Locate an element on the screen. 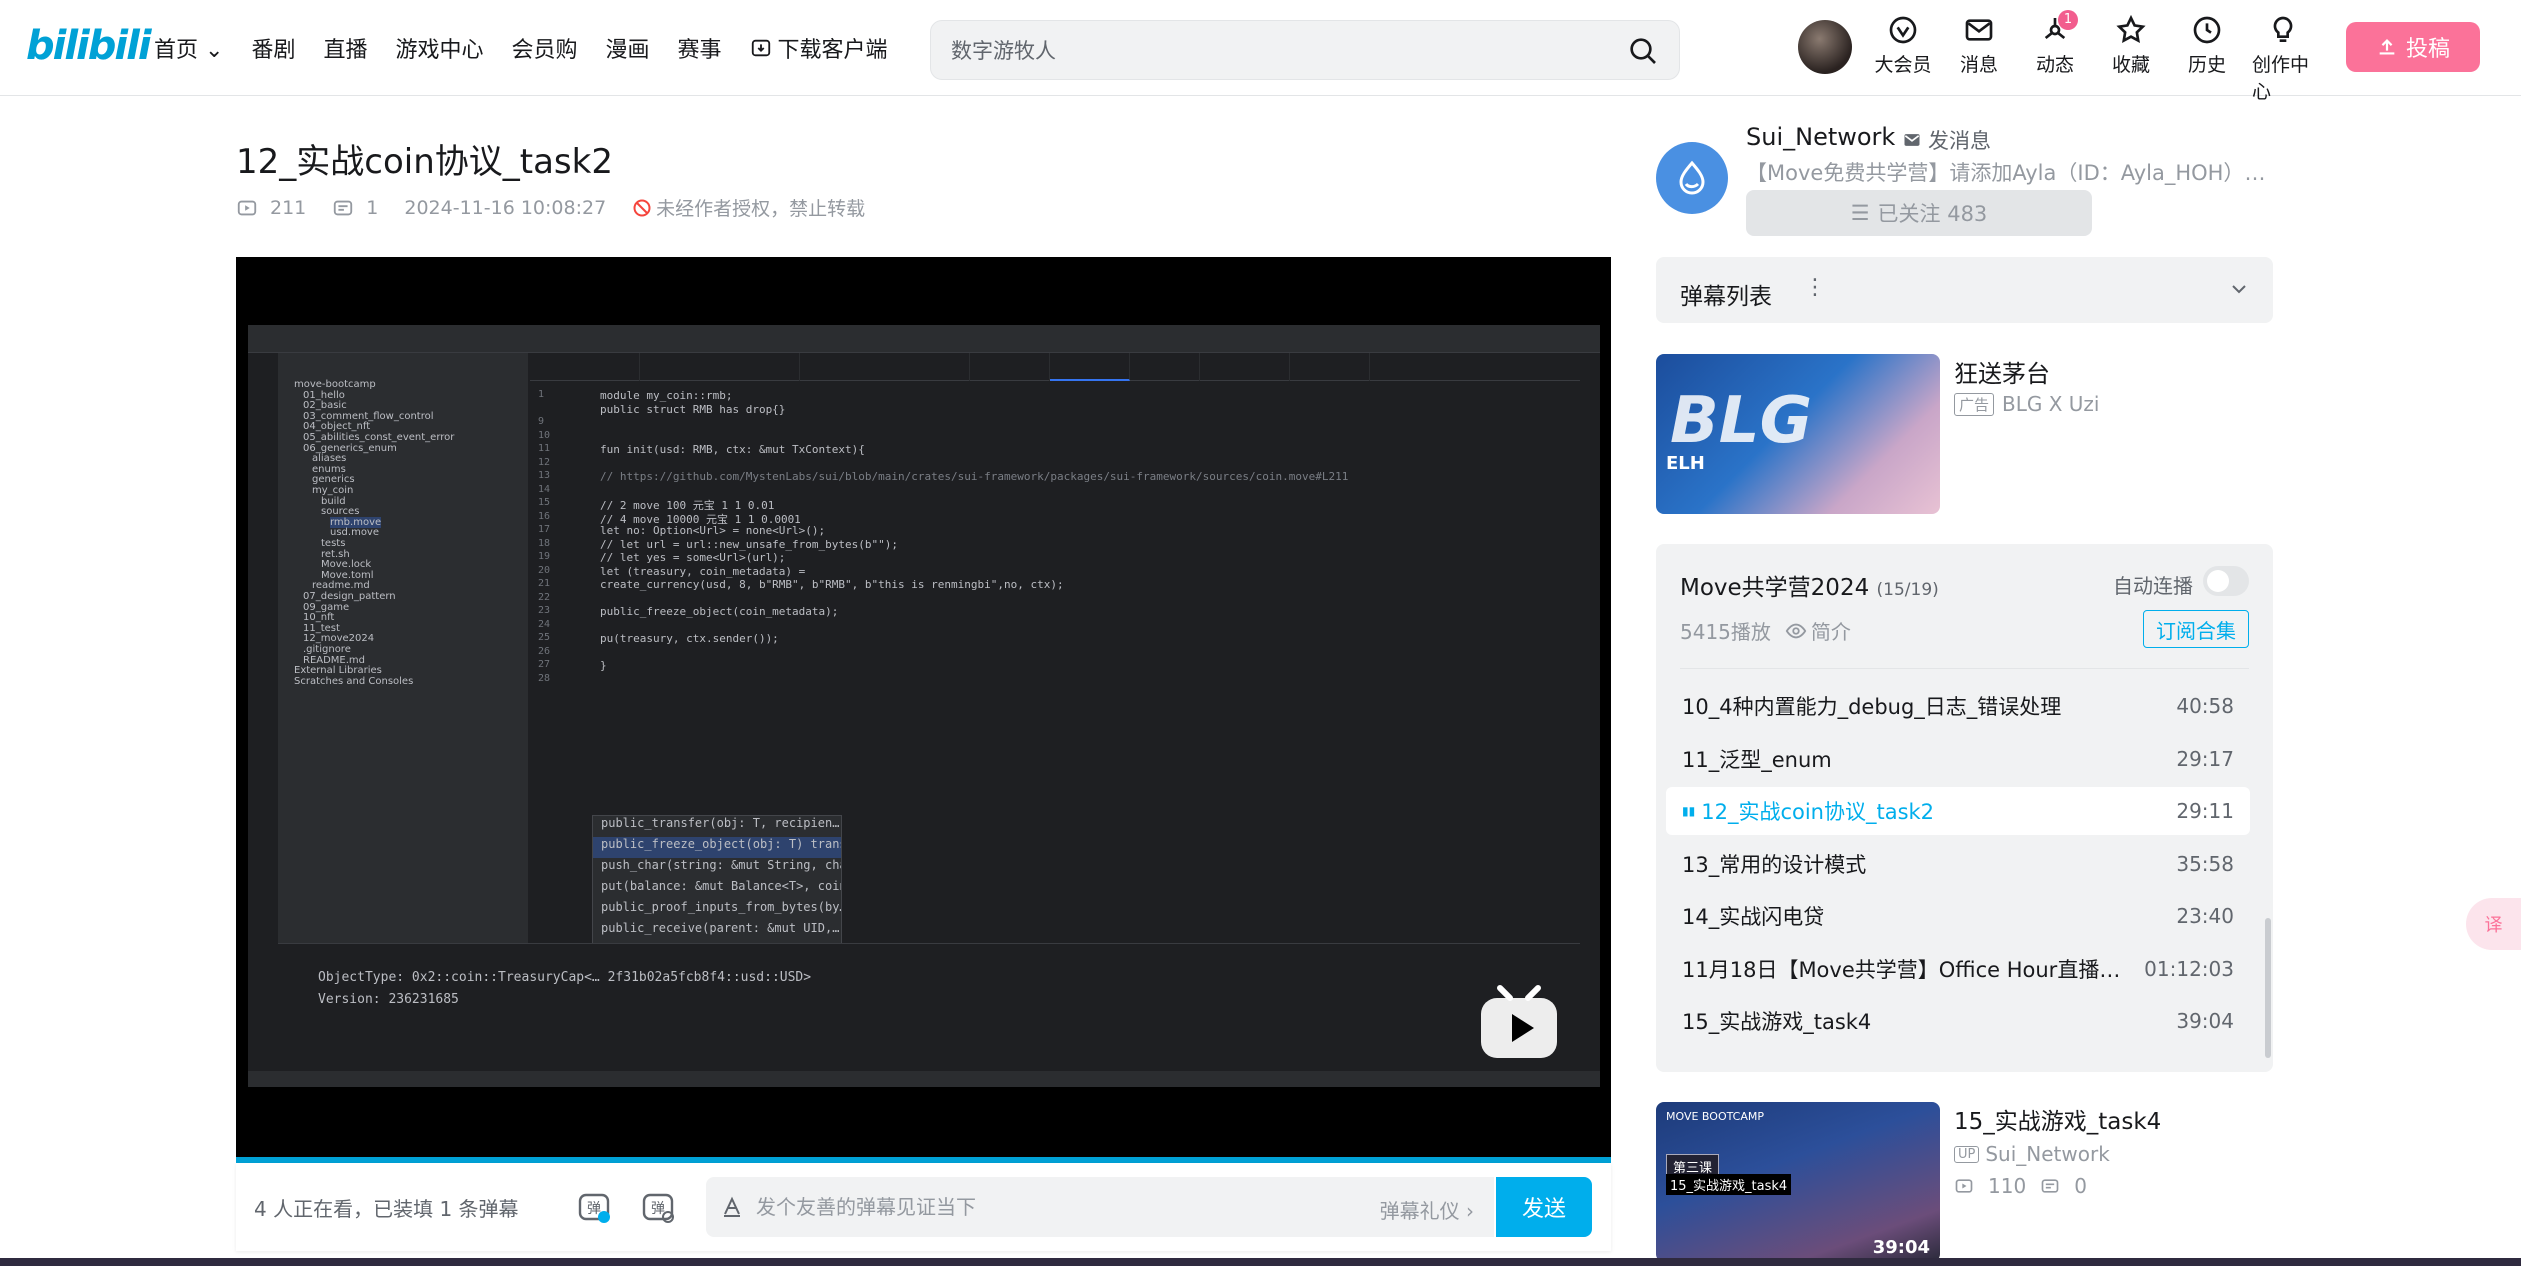 The width and height of the screenshot is (2521, 1266). nav-mall: 会员购 is located at coordinates (545, 48).